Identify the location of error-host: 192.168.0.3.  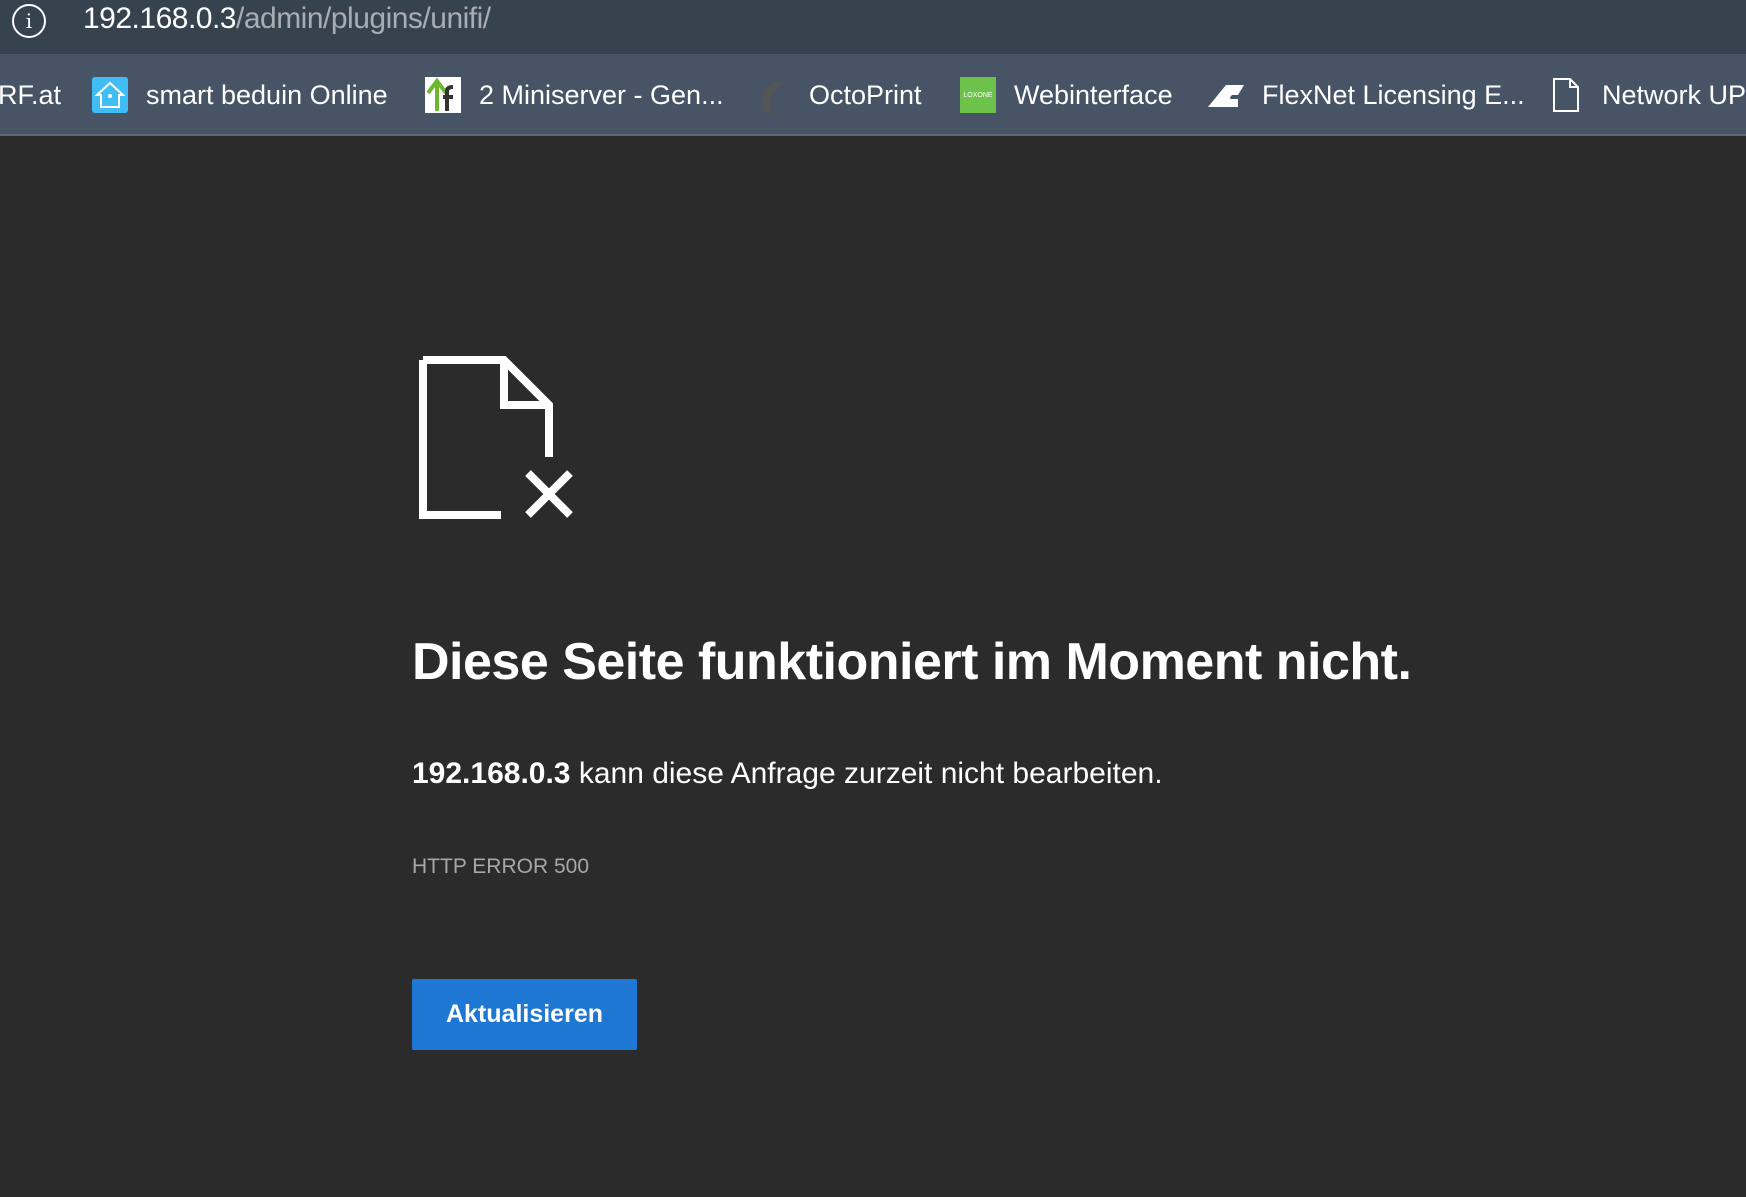
(491, 773).